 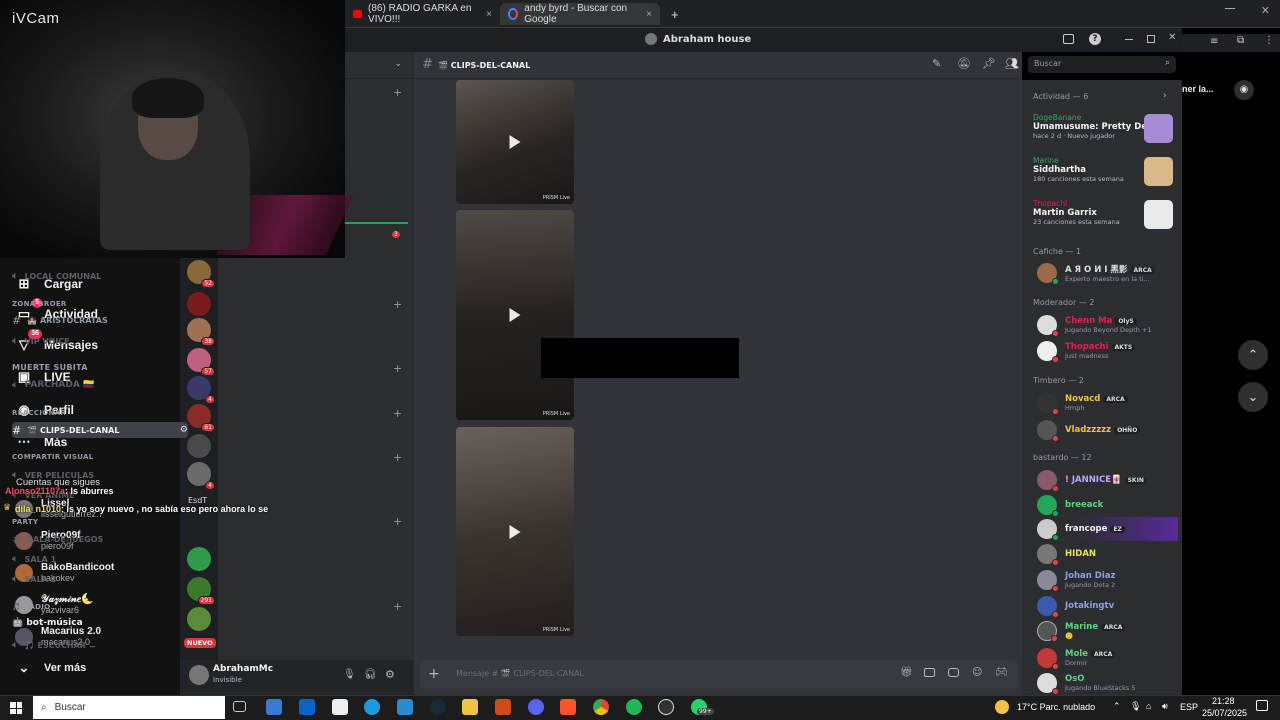 What do you see at coordinates (100, 276) in the screenshot?
I see `voice-channel: 🔈︎ LOCAL COMUNAL` at bounding box center [100, 276].